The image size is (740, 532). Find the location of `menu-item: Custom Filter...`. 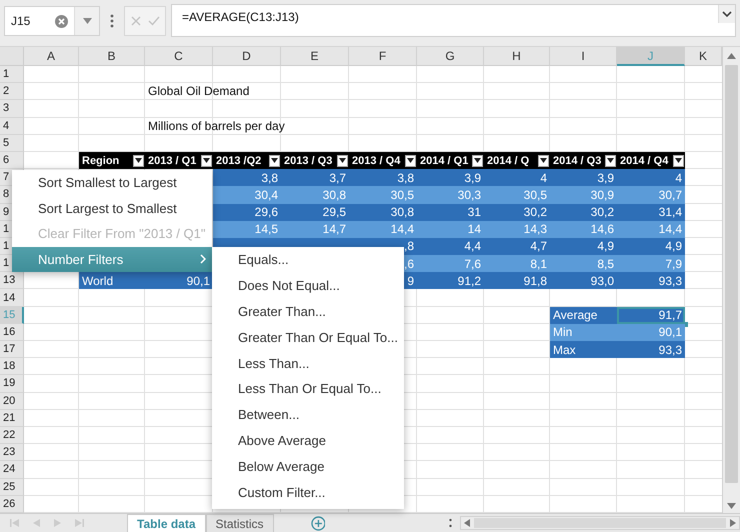

menu-item: Custom Filter... is located at coordinates (308, 492).